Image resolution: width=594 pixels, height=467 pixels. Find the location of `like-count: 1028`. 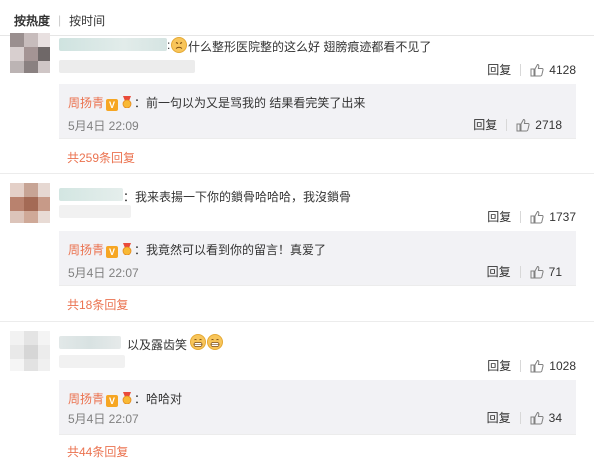

like-count: 1028 is located at coordinates (562, 365).